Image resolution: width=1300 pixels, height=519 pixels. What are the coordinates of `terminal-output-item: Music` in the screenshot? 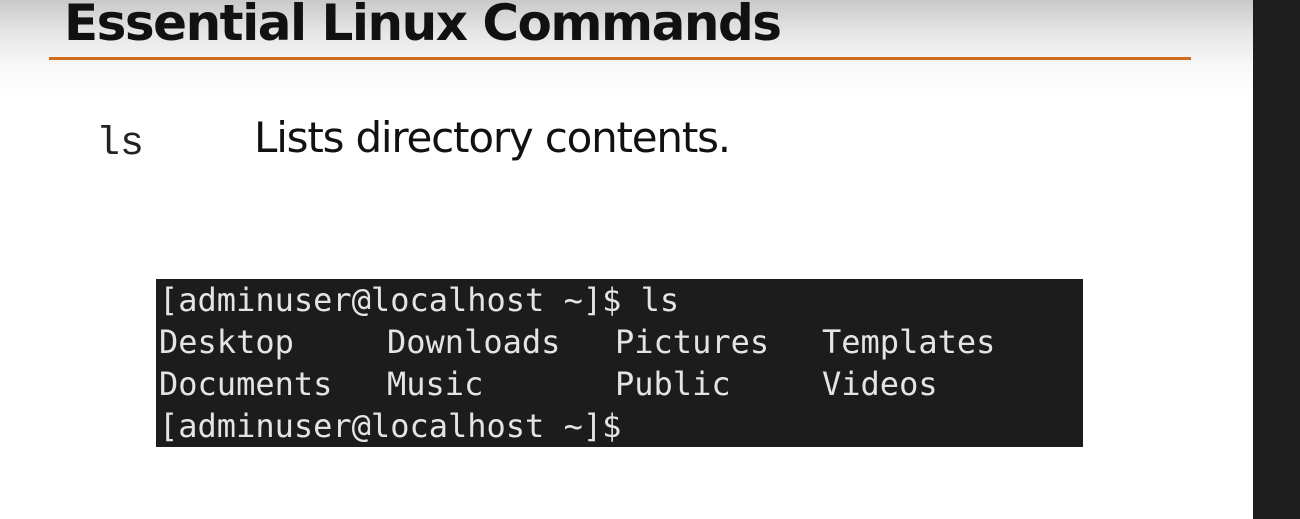 It's located at (435, 384).